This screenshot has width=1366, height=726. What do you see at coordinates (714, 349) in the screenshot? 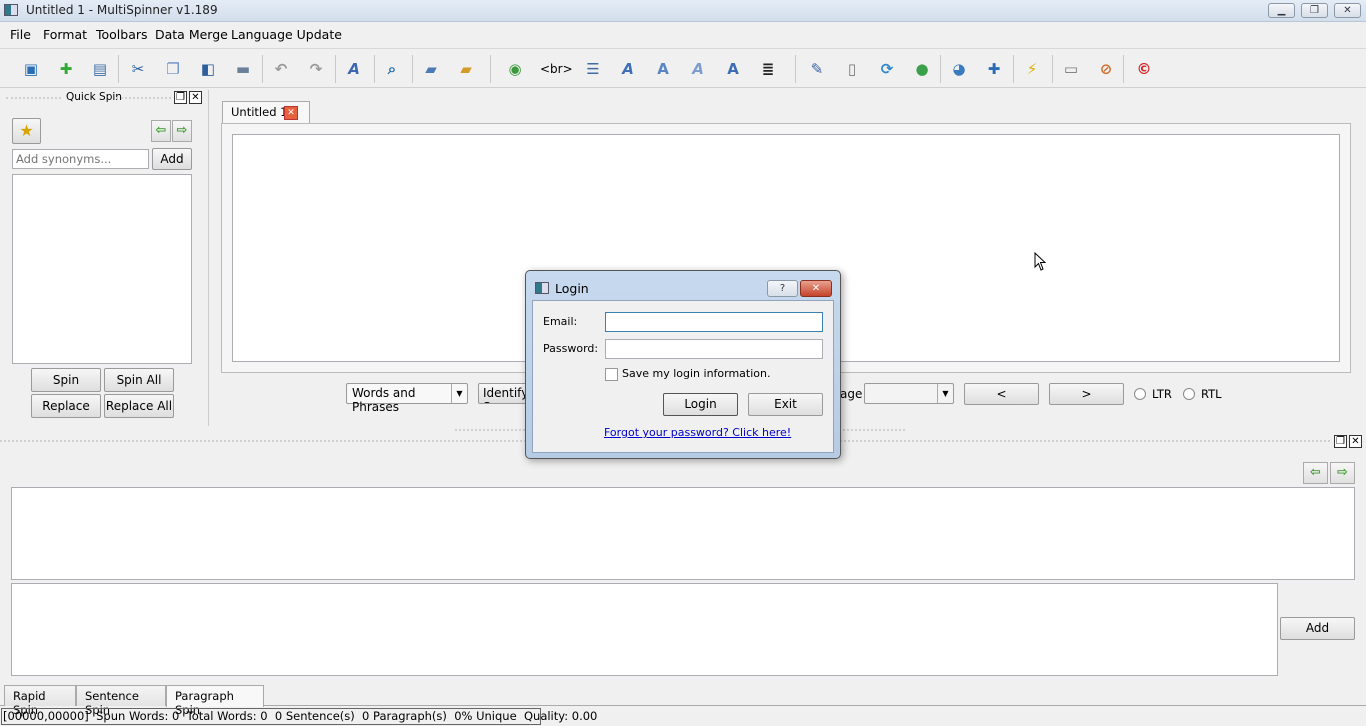
I see `password-field` at bounding box center [714, 349].